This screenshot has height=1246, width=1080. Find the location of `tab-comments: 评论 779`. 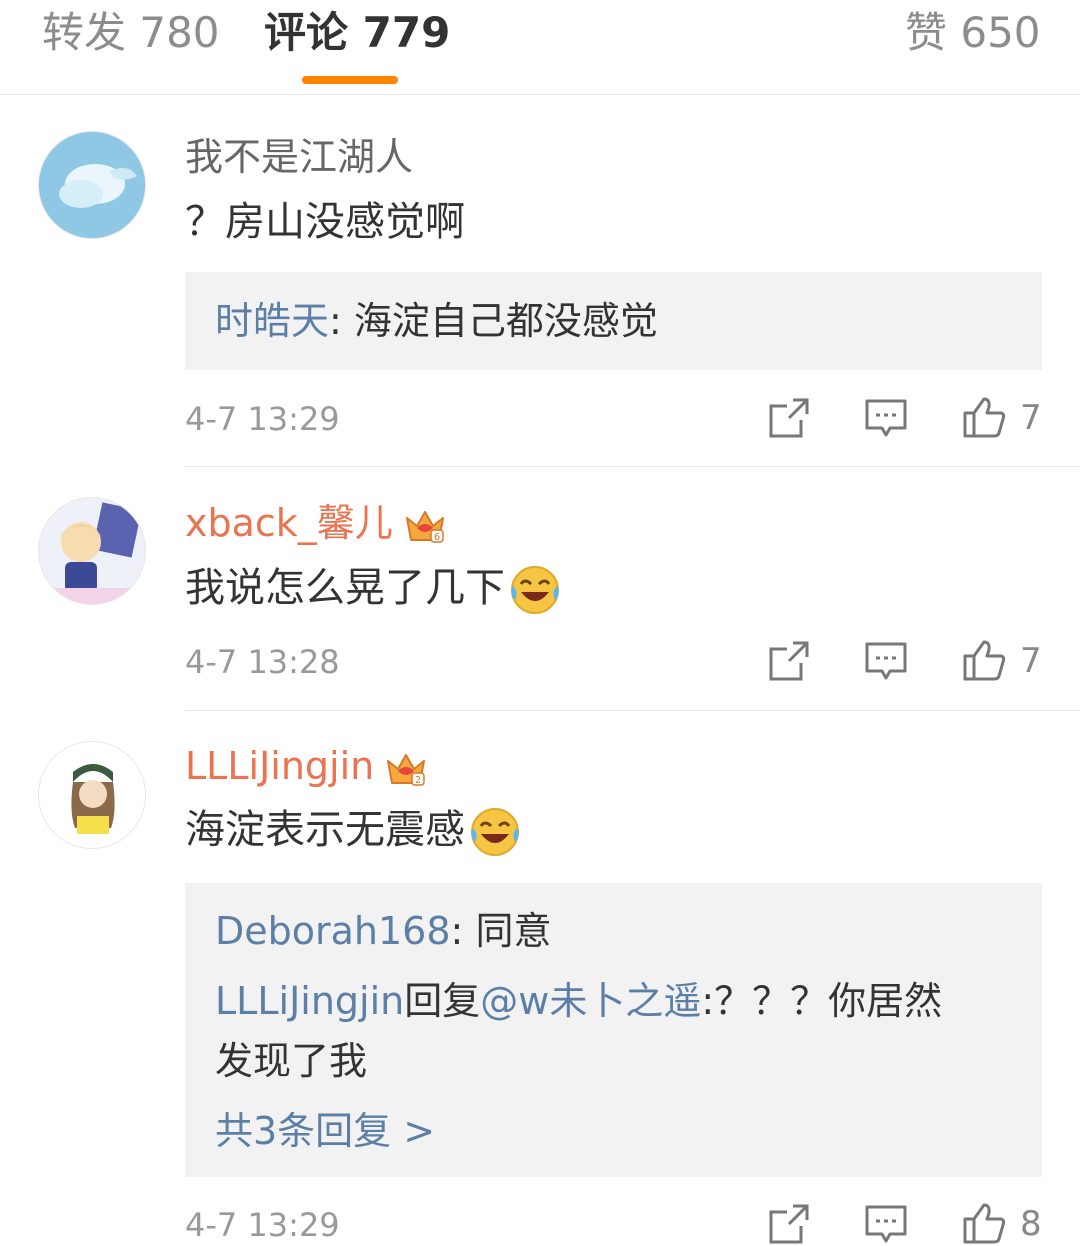

tab-comments: 评论 779 is located at coordinates (357, 33).